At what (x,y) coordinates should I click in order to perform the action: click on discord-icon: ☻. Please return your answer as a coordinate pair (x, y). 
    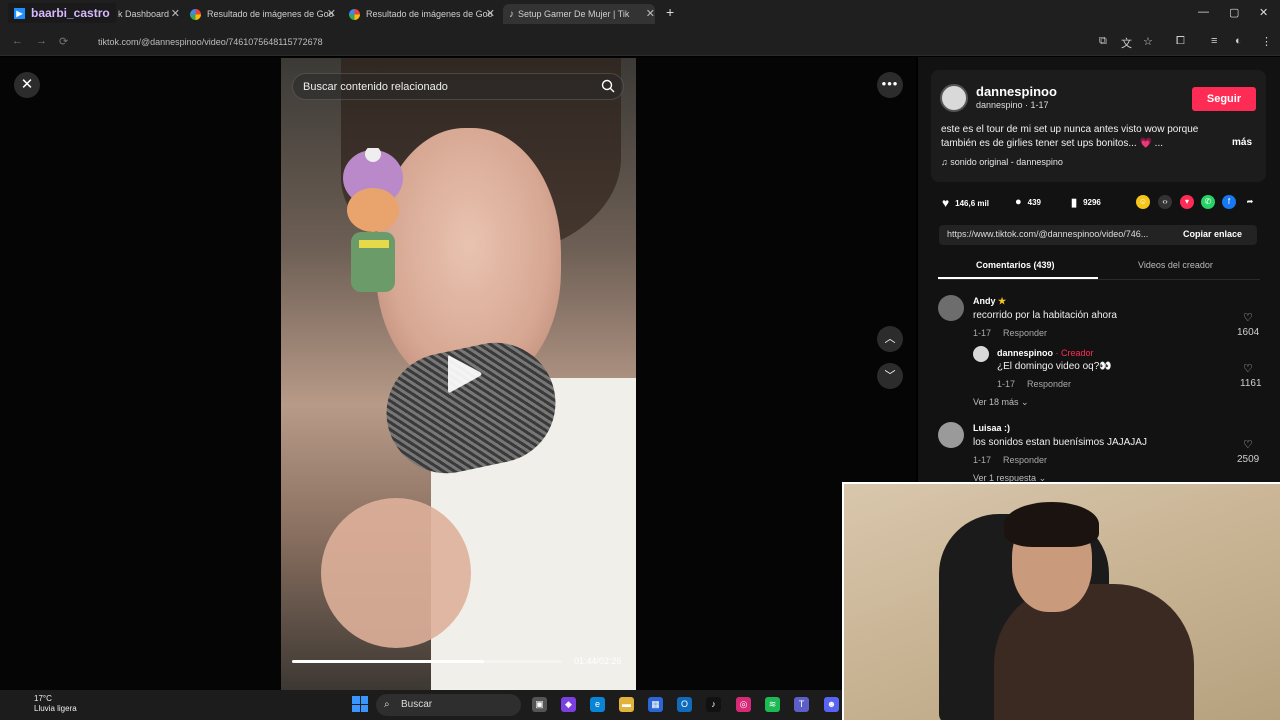
    Looking at the image, I should click on (831, 704).